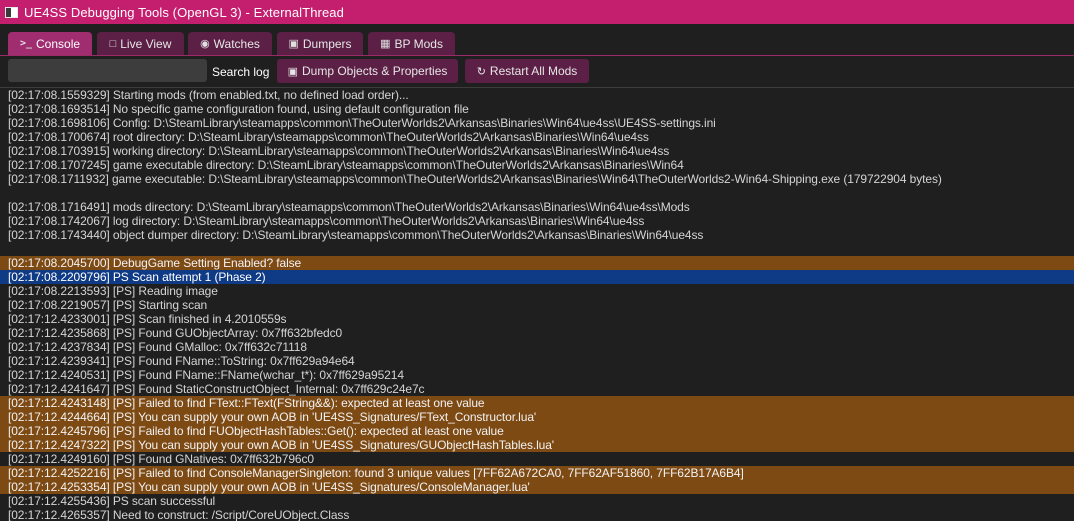 The width and height of the screenshot is (1074, 521). What do you see at coordinates (113, 43) in the screenshot?
I see `document-icon: □` at bounding box center [113, 43].